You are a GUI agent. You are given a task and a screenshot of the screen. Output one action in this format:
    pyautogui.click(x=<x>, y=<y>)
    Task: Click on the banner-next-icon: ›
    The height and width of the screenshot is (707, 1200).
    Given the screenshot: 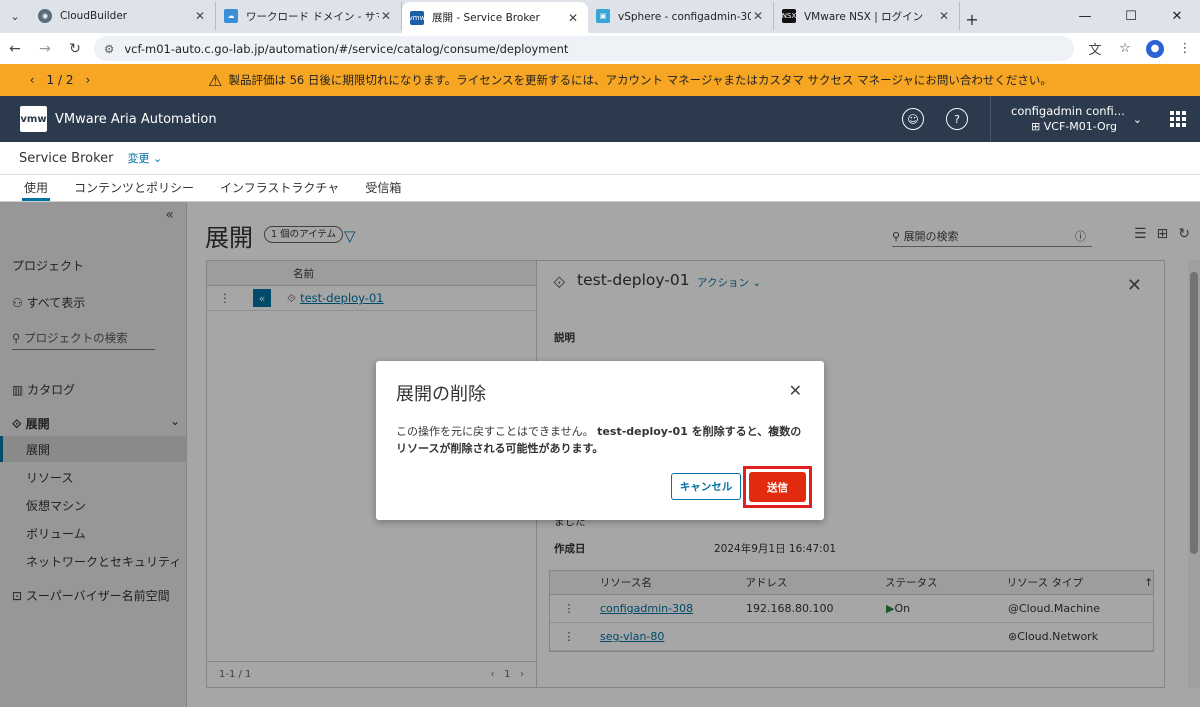 What is the action you would take?
    pyautogui.click(x=87, y=80)
    